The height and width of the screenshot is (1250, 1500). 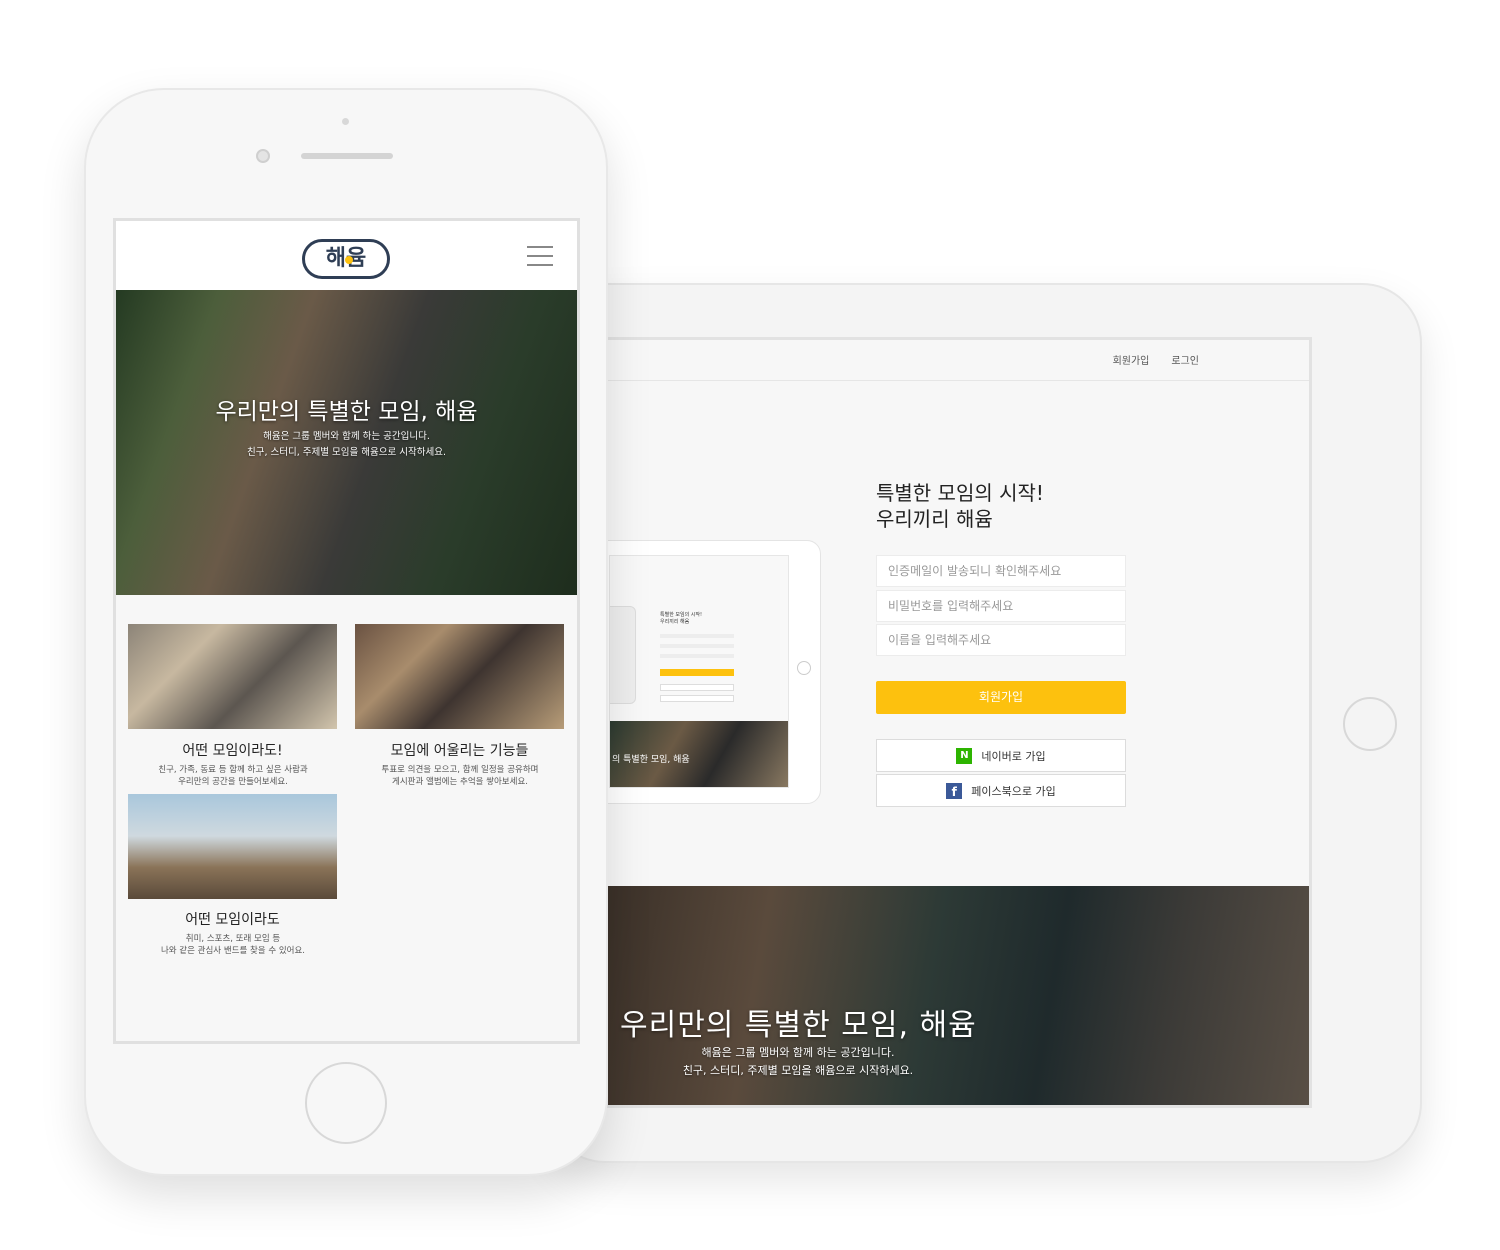 I want to click on feature-title: 어떤 모임이라도!, so click(x=232, y=751).